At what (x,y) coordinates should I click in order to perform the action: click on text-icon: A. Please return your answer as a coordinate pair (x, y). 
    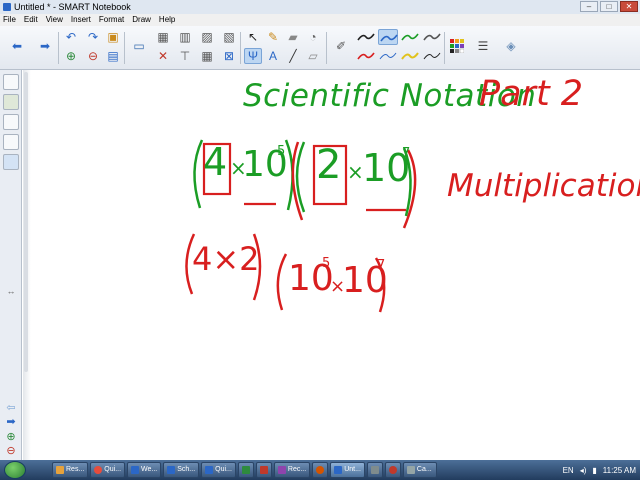
    Looking at the image, I should click on (273, 56).